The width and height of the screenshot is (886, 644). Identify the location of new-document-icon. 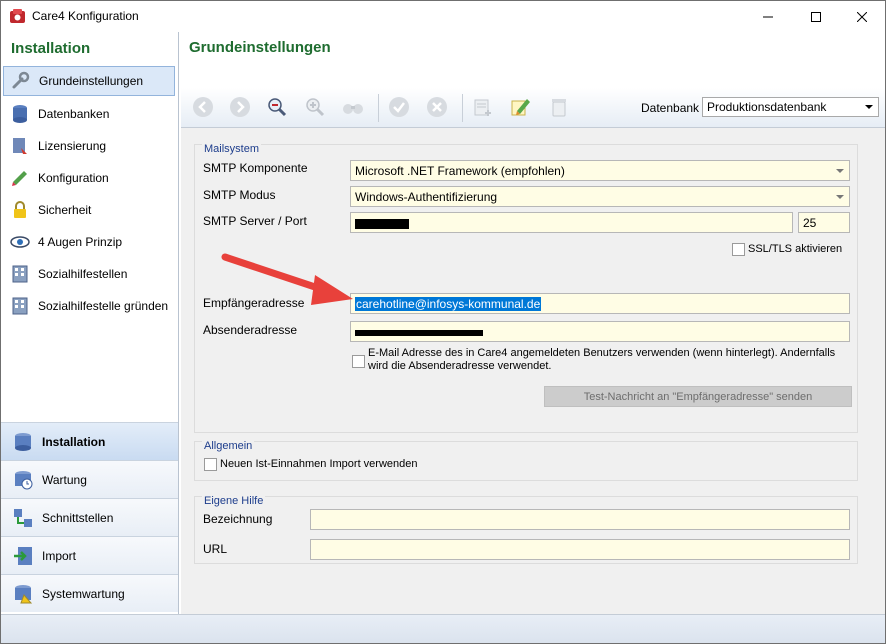
(483, 108).